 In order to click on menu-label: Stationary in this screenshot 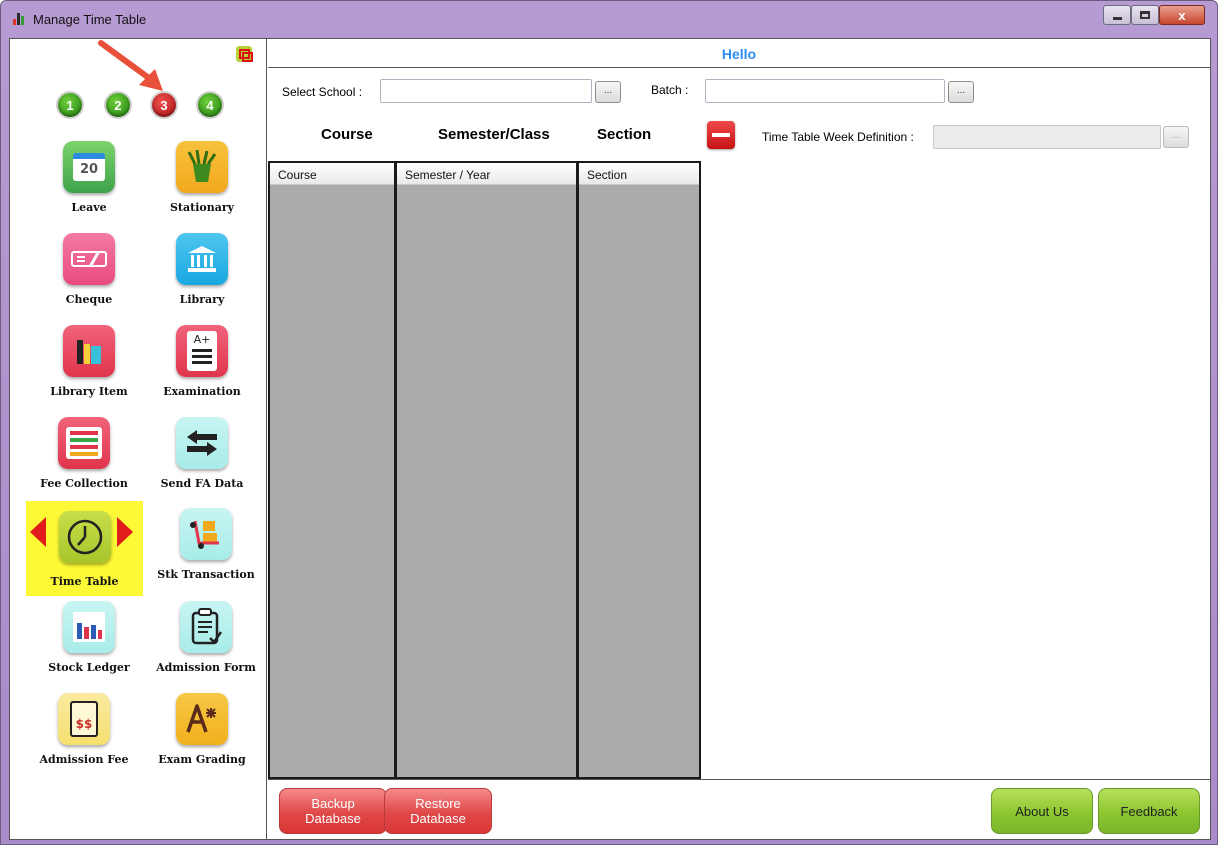, I will do `click(202, 207)`.